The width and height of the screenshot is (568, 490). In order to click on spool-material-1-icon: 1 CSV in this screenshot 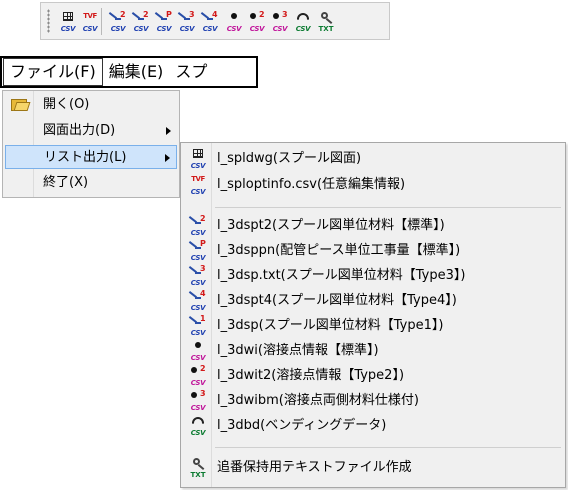, I will do `click(198, 325)`.